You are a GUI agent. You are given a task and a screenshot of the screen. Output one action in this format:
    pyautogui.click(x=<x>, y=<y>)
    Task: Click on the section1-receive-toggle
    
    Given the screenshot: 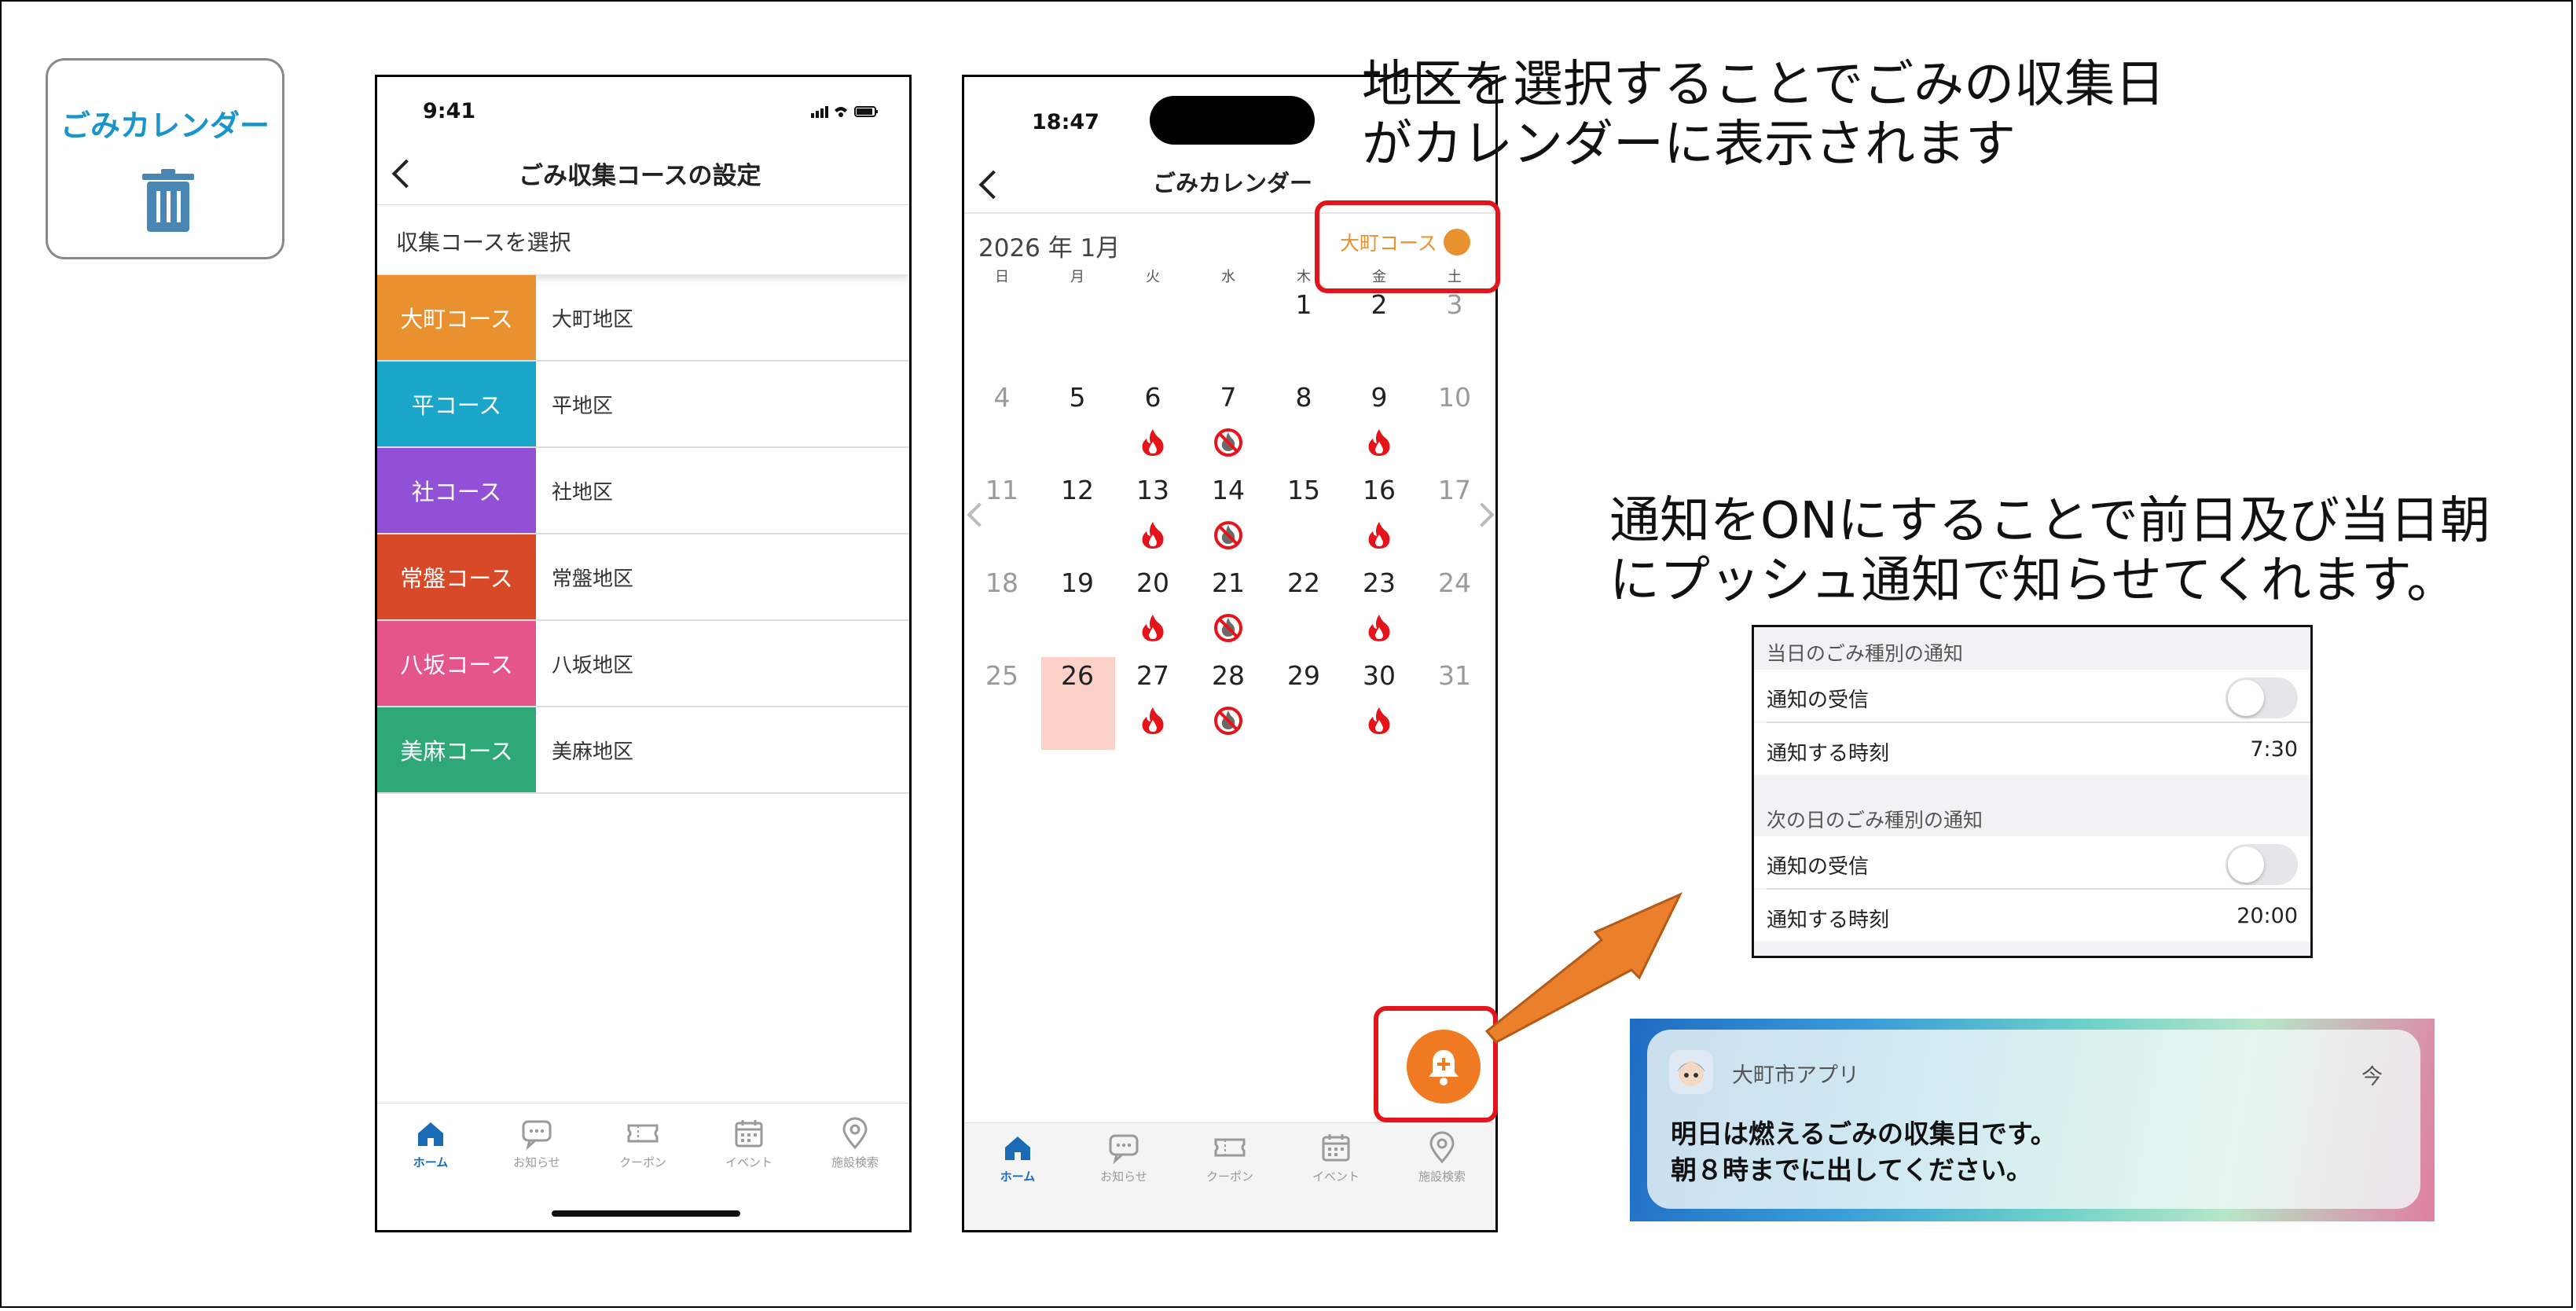 What is the action you would take?
    pyautogui.click(x=2262, y=698)
    